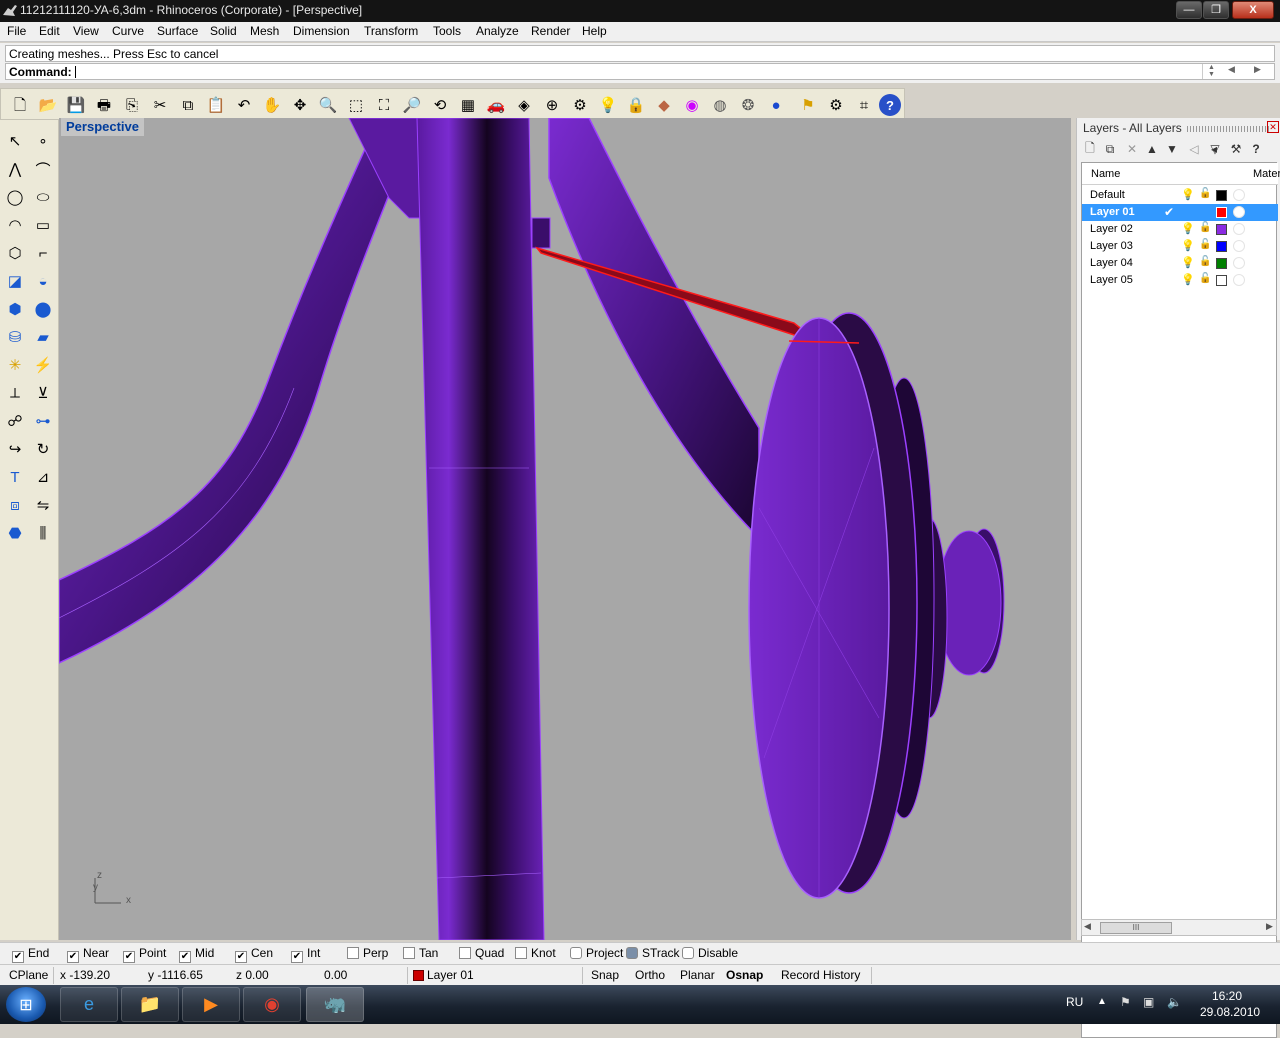 The image size is (1280, 1038). I want to click on arc-icon: ◠, so click(15, 225).